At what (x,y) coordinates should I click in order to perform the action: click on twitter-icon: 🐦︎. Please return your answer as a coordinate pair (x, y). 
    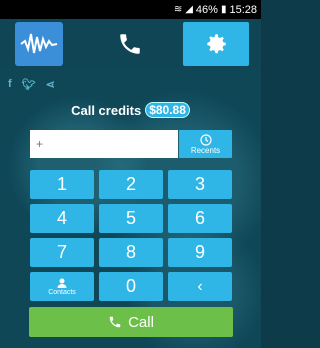
    Looking at the image, I should click on (29, 84).